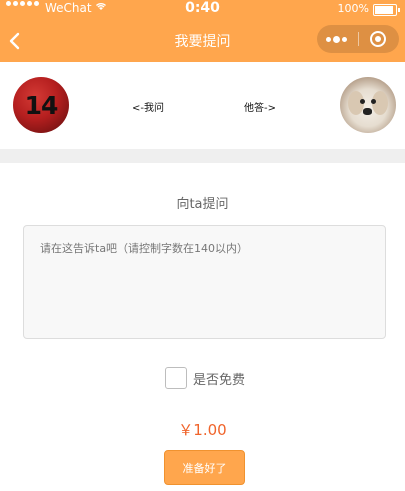 The height and width of the screenshot is (491, 405). I want to click on free-option: 是否免费, so click(205, 378).